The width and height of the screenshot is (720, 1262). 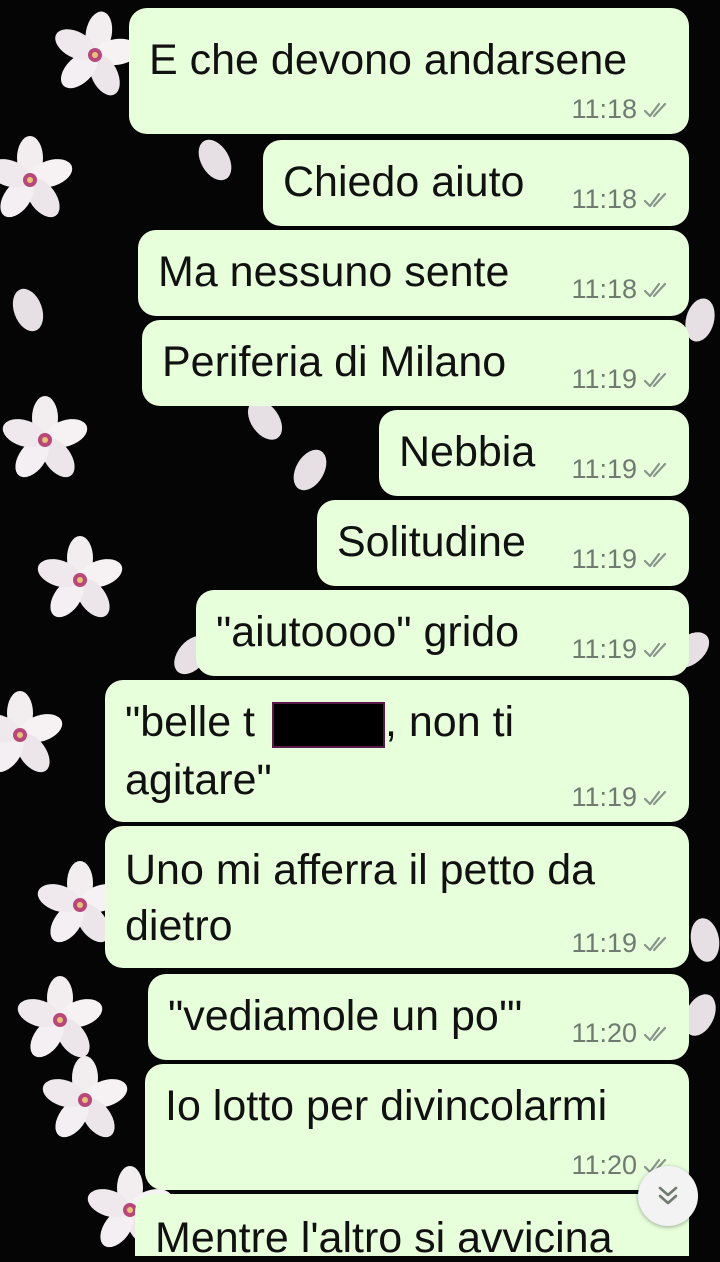 I want to click on message-bubble: Chiedo aiuto 11:18, so click(x=476, y=183).